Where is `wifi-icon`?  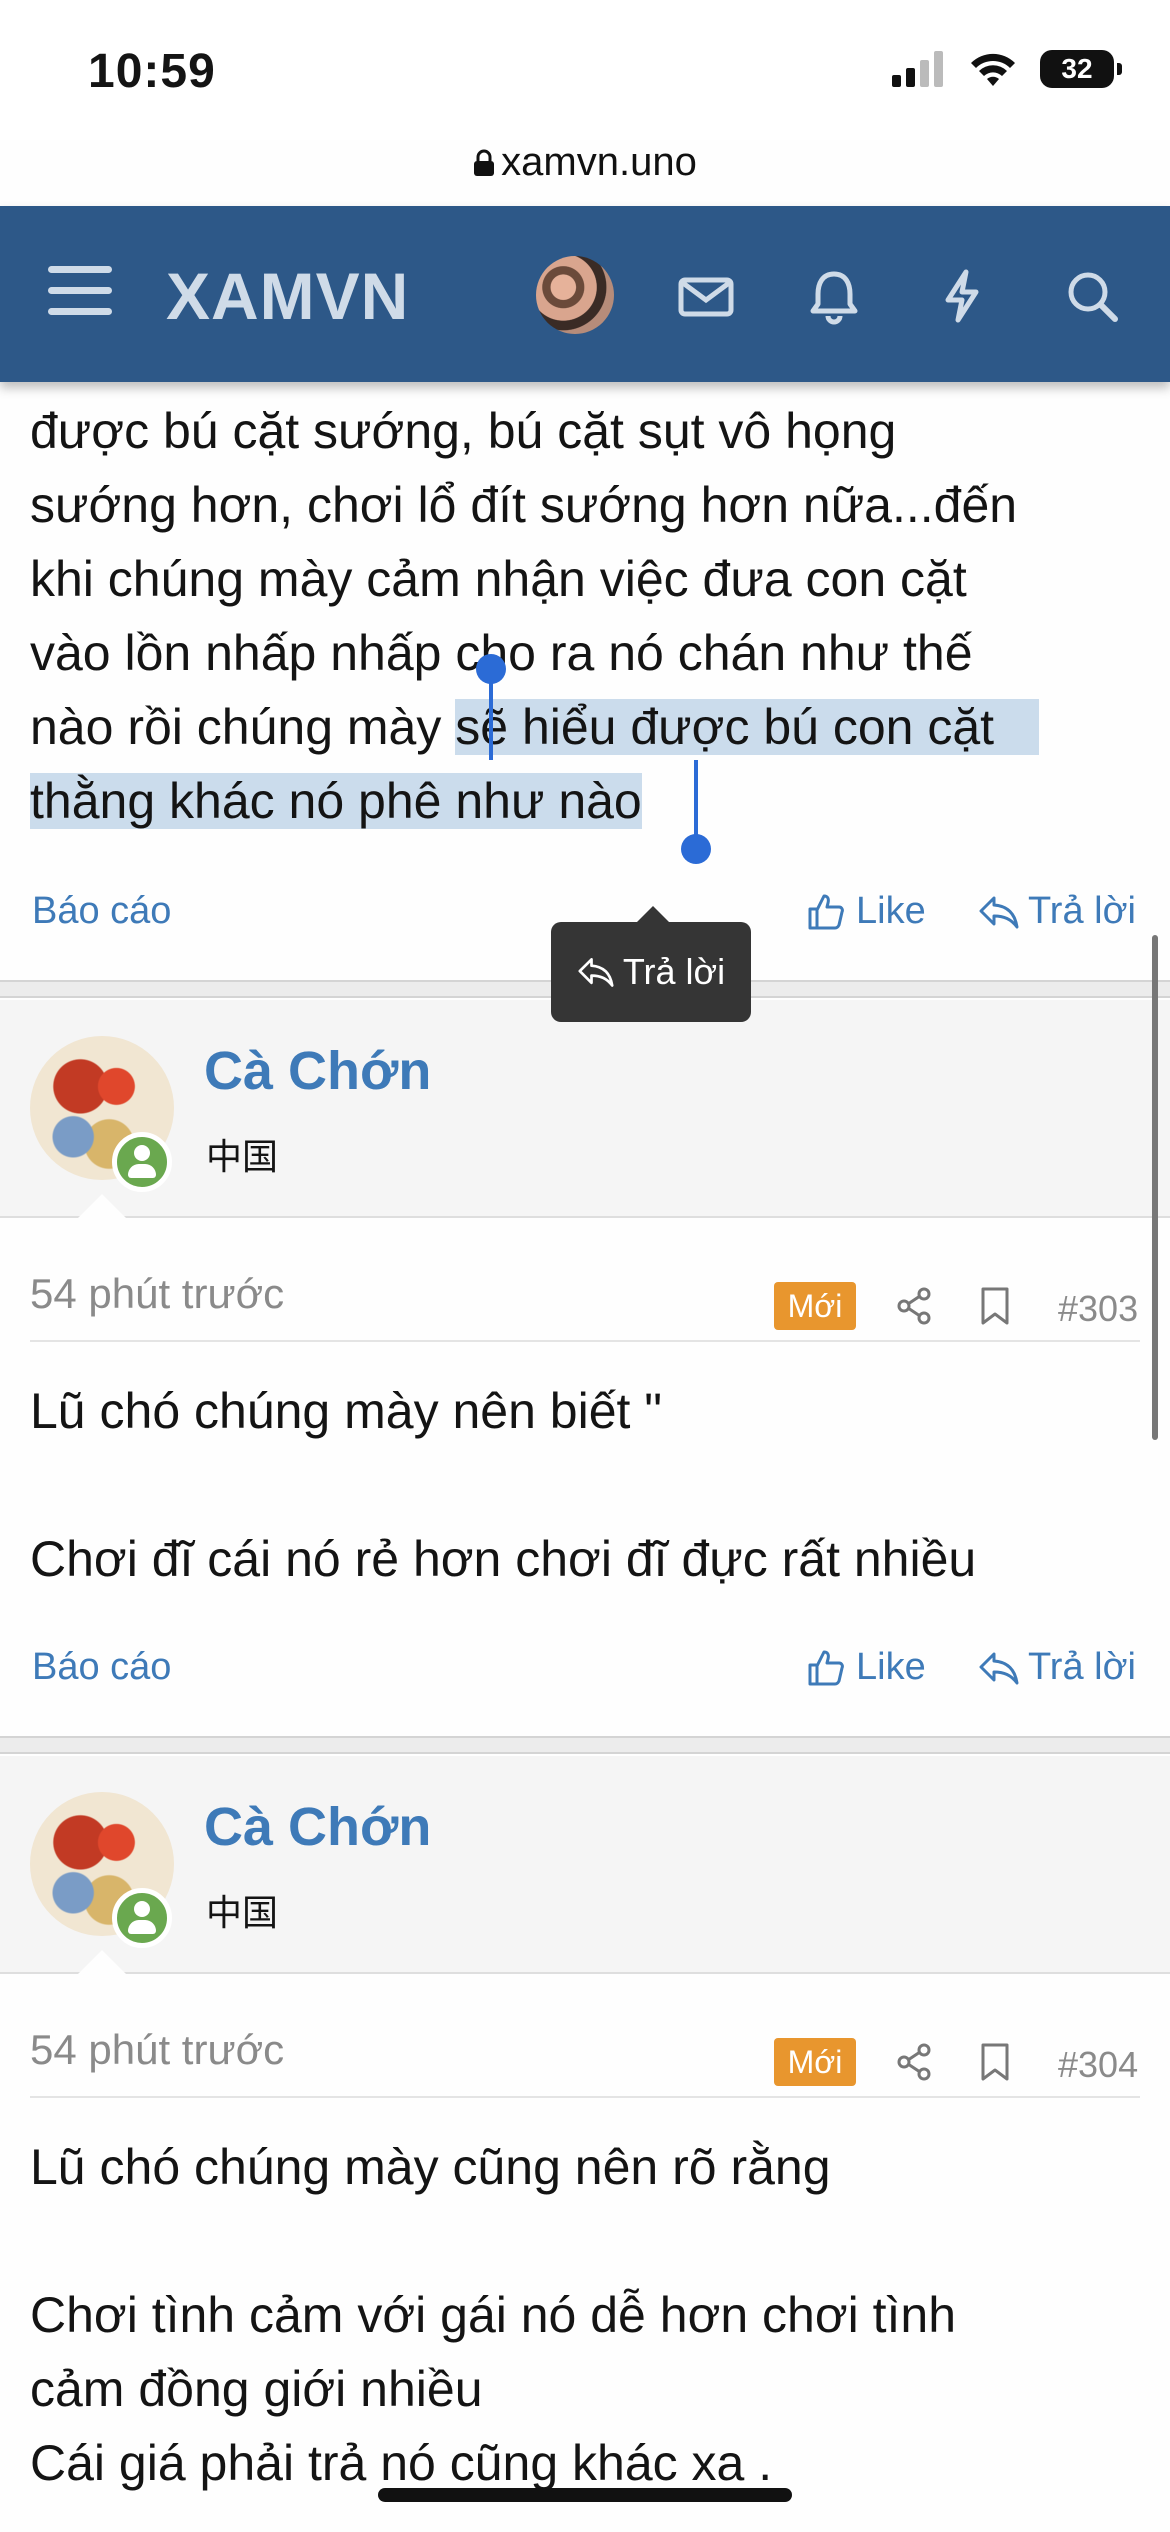 wifi-icon is located at coordinates (993, 69).